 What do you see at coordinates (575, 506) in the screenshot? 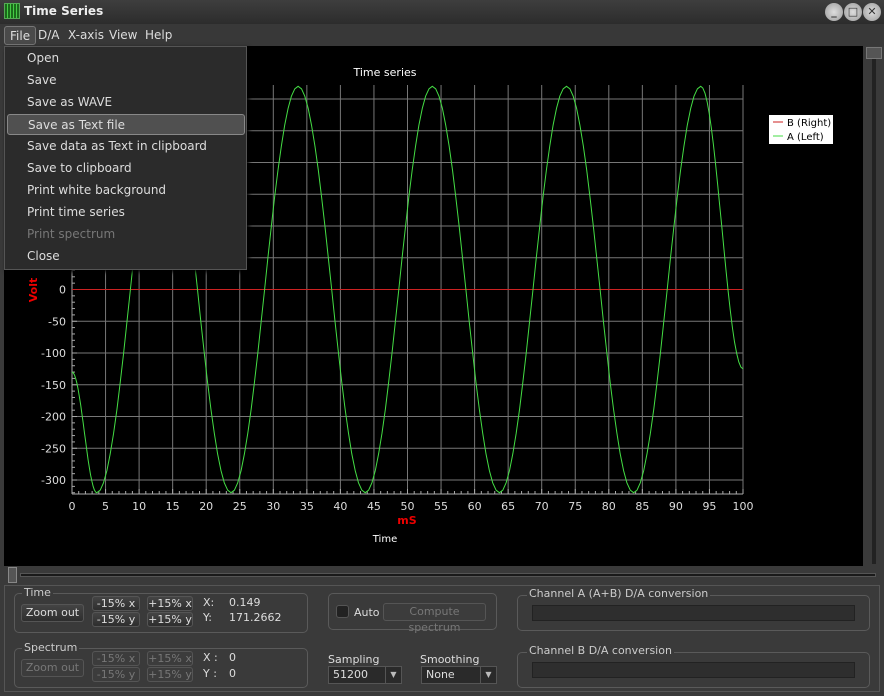
I see `x-tick-label: 75` at bounding box center [575, 506].